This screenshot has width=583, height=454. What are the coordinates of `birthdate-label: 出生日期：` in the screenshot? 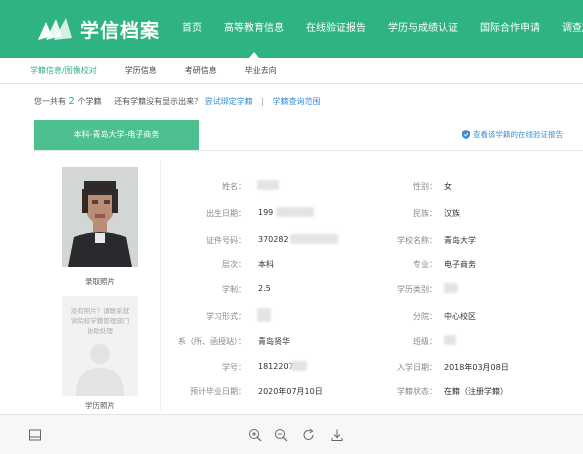 It's located at (226, 213).